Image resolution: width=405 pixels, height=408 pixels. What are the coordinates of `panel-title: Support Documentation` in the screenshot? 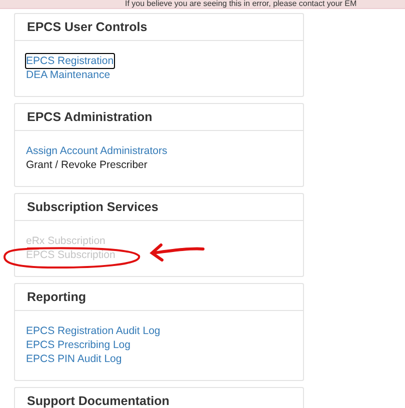 It's located at (98, 400).